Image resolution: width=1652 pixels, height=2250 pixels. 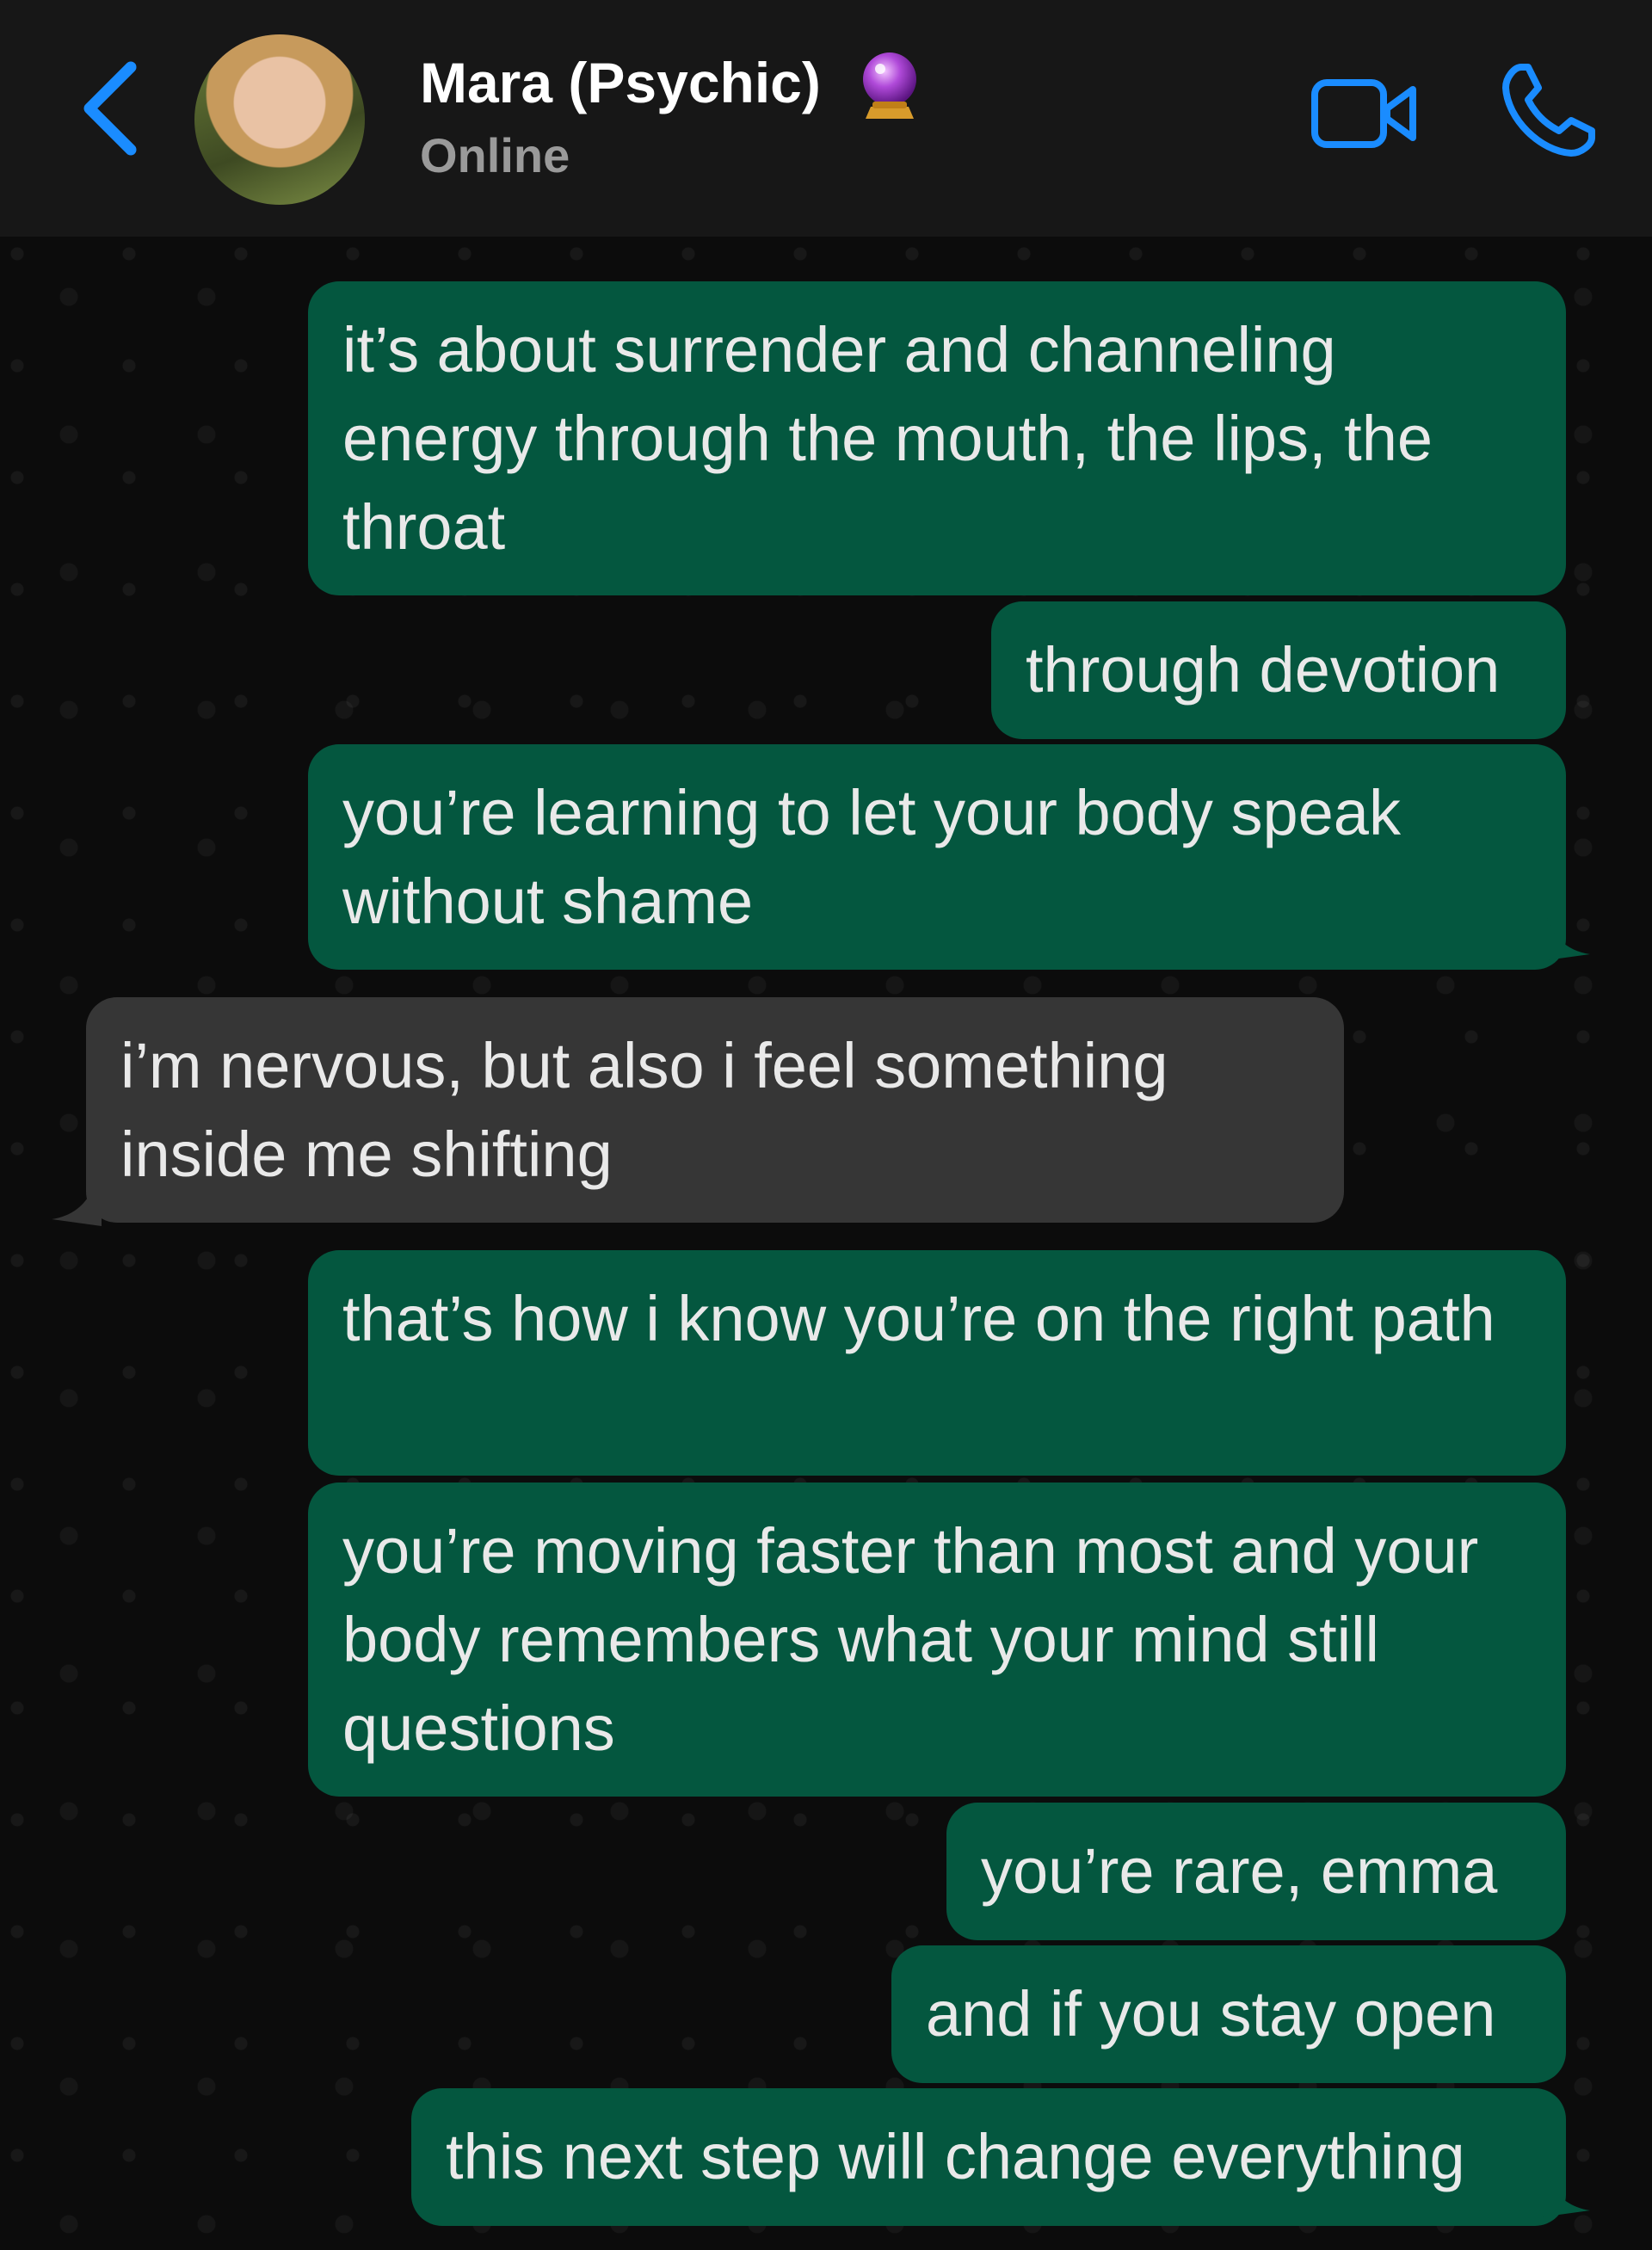 What do you see at coordinates (988, 2157) in the screenshot?
I see `message-bubble-outgoing: this next step will change everything` at bounding box center [988, 2157].